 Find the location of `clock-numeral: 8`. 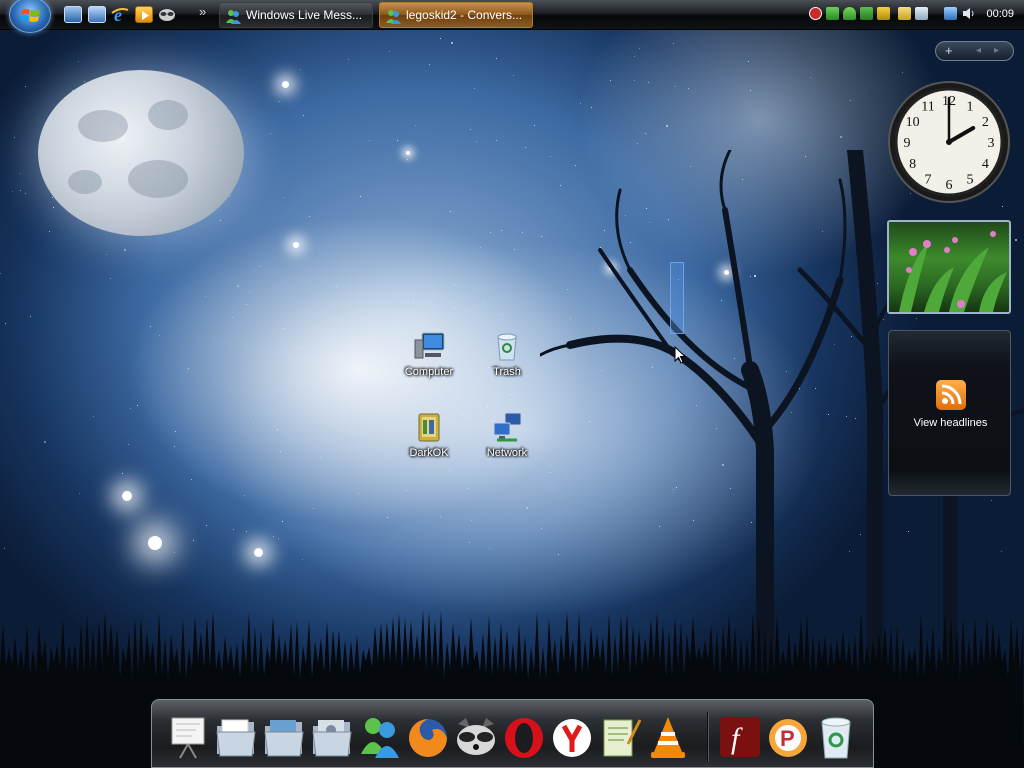

clock-numeral: 8 is located at coordinates (912, 164).